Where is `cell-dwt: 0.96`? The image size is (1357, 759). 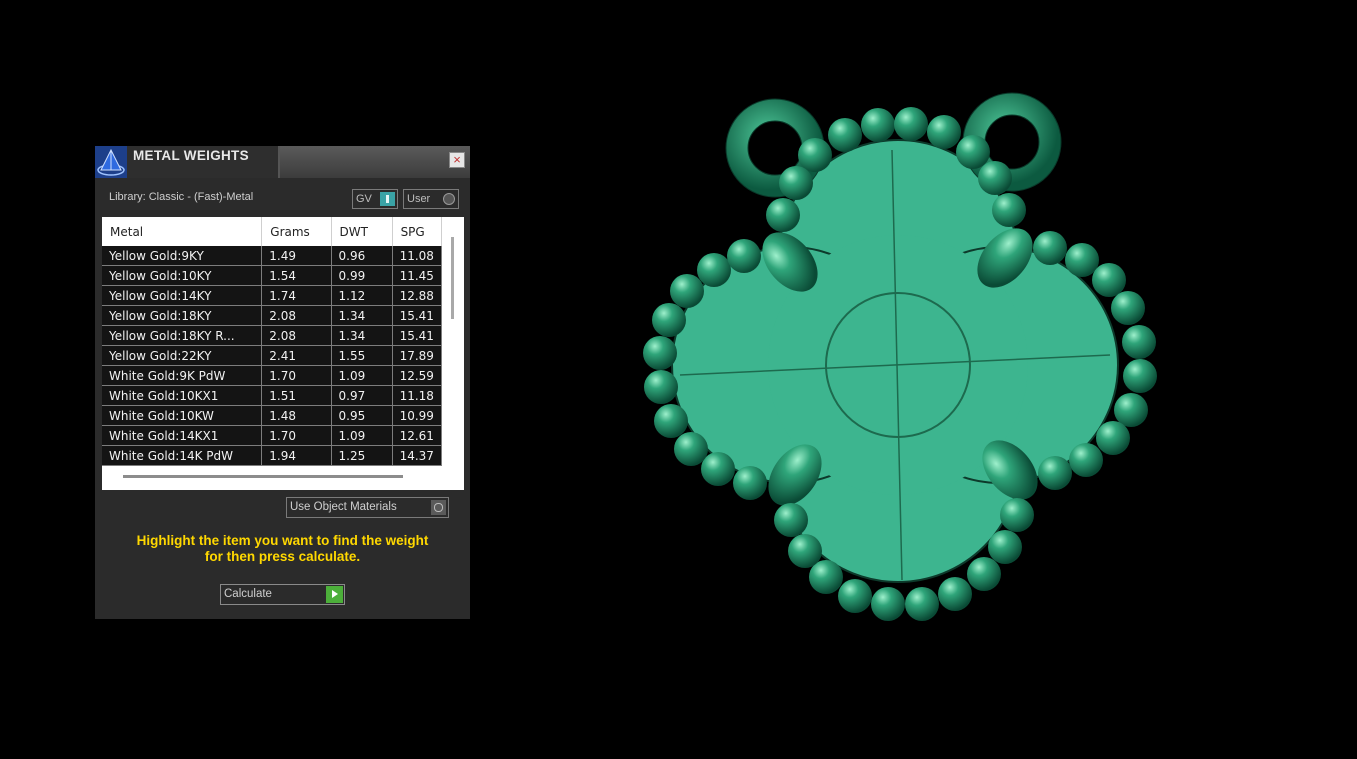
cell-dwt: 0.96 is located at coordinates (362, 256).